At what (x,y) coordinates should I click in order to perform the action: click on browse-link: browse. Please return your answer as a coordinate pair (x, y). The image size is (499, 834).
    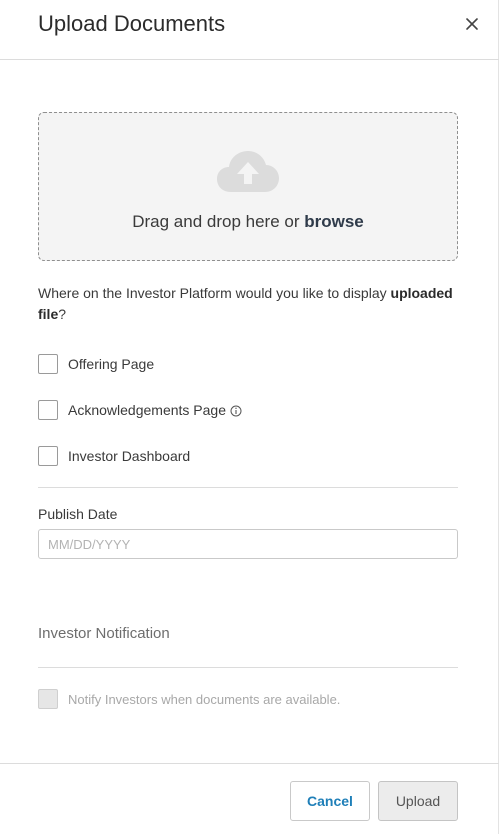
    Looking at the image, I should click on (334, 221).